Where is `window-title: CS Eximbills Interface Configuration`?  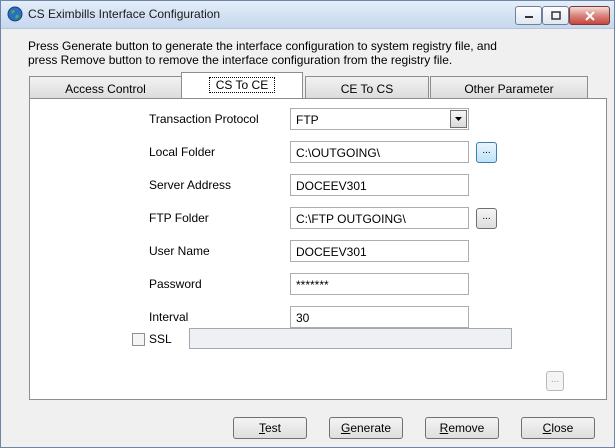
window-title: CS Eximbills Interface Configuration is located at coordinates (124, 14).